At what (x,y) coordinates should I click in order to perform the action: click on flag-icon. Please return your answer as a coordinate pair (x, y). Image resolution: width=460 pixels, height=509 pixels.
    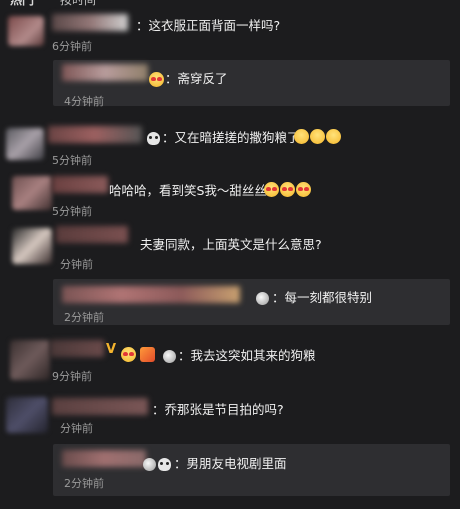
    Looking at the image, I should click on (148, 353).